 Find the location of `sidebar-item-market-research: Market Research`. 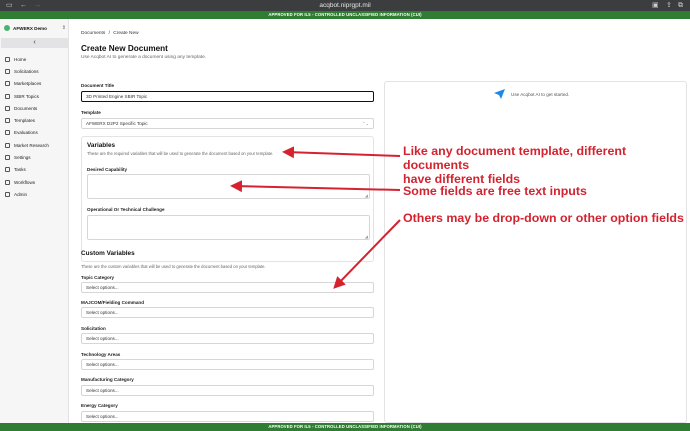

sidebar-item-market-research: Market Research is located at coordinates (34, 145).